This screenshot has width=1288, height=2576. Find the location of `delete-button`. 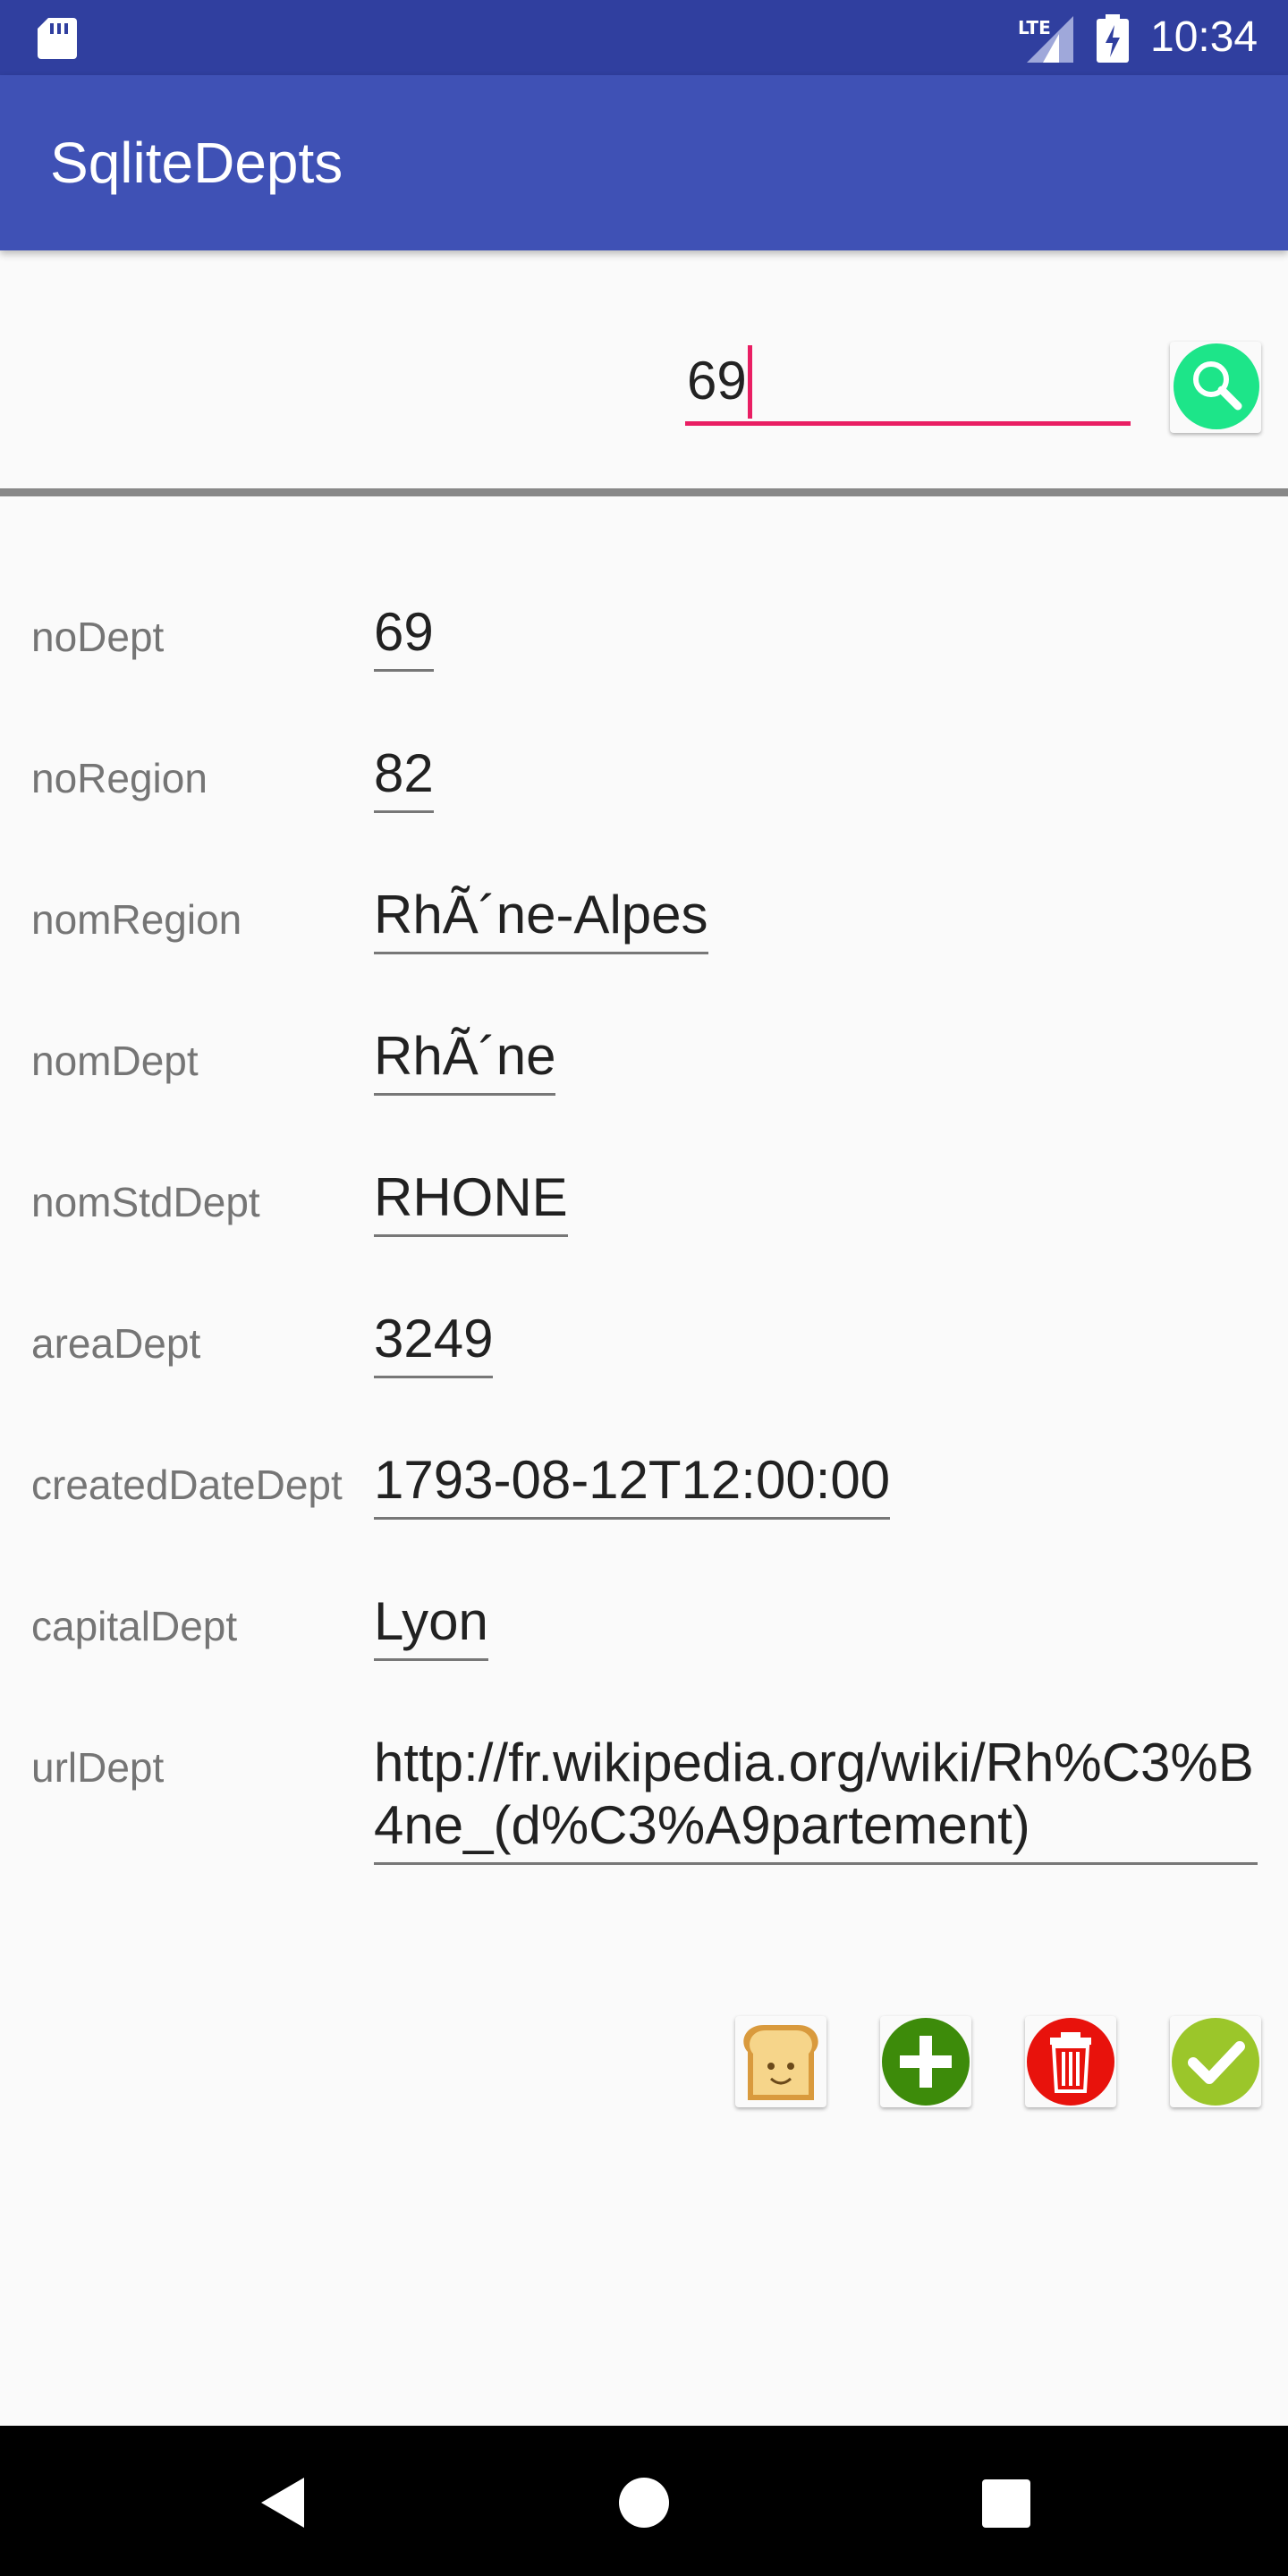

delete-button is located at coordinates (1070, 2061).